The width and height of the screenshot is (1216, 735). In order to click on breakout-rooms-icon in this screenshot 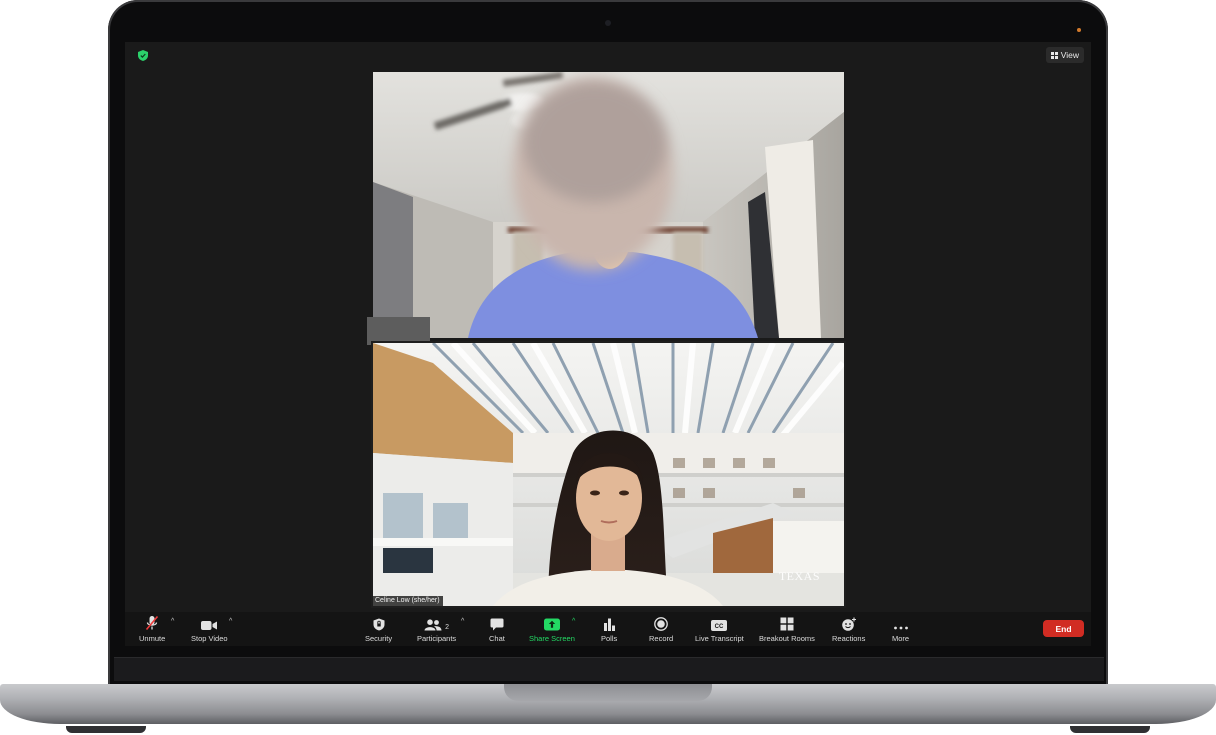, I will do `click(787, 624)`.